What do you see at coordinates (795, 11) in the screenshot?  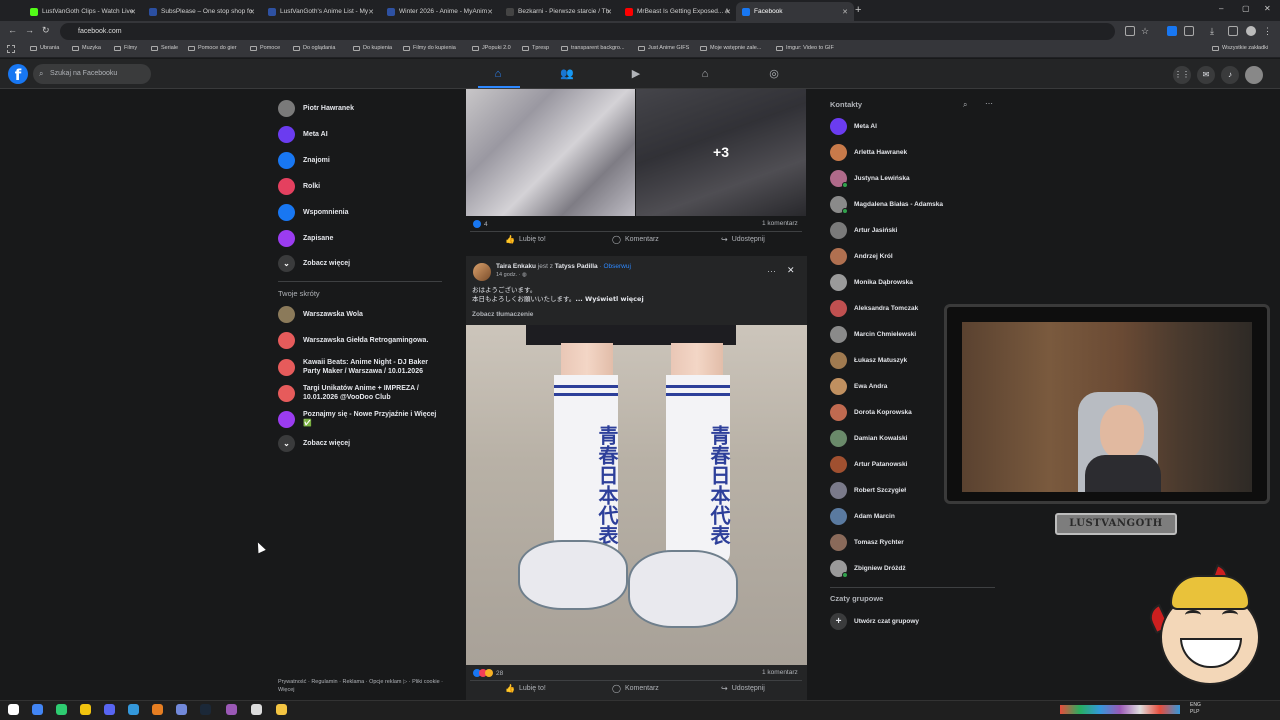 I see `browser-tab: Facebook ✕` at bounding box center [795, 11].